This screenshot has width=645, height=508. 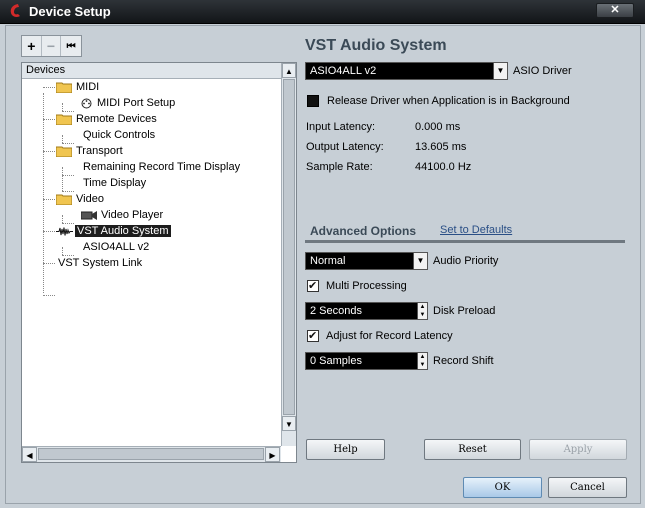 What do you see at coordinates (313, 335) in the screenshot?
I see `adjust-latency-checkbox` at bounding box center [313, 335].